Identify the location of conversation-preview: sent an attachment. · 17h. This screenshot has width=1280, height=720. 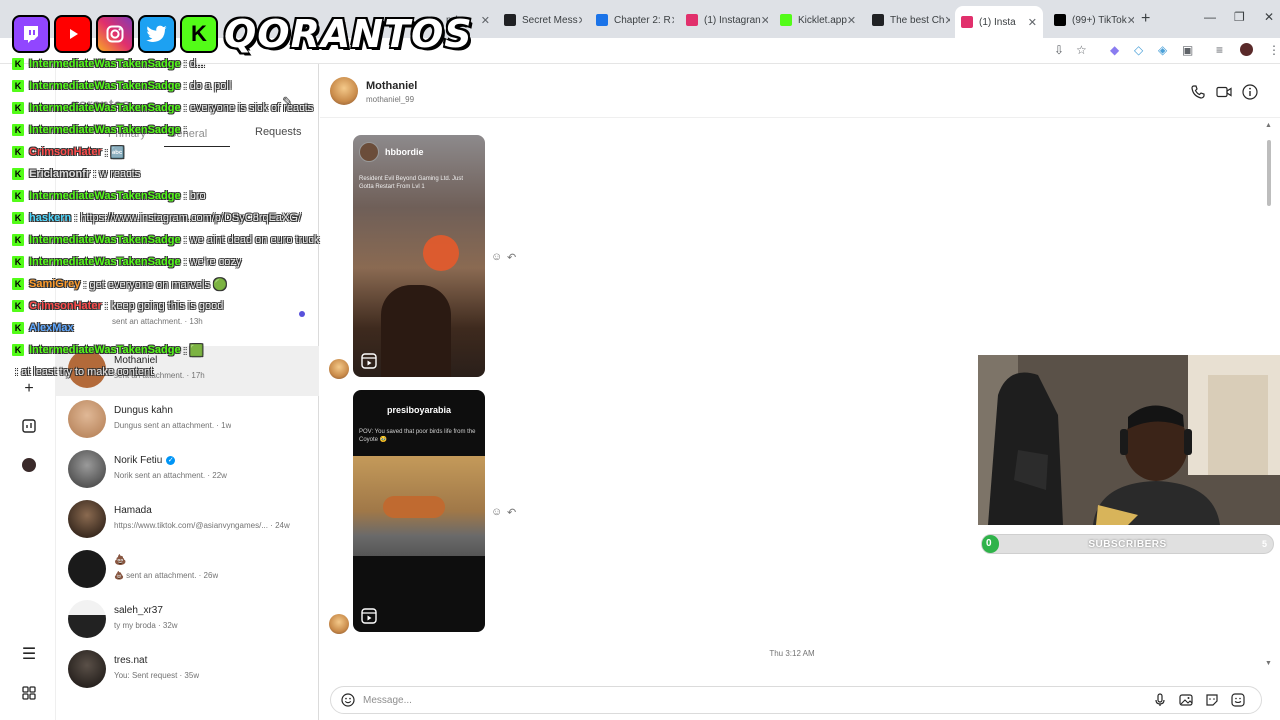
(159, 375).